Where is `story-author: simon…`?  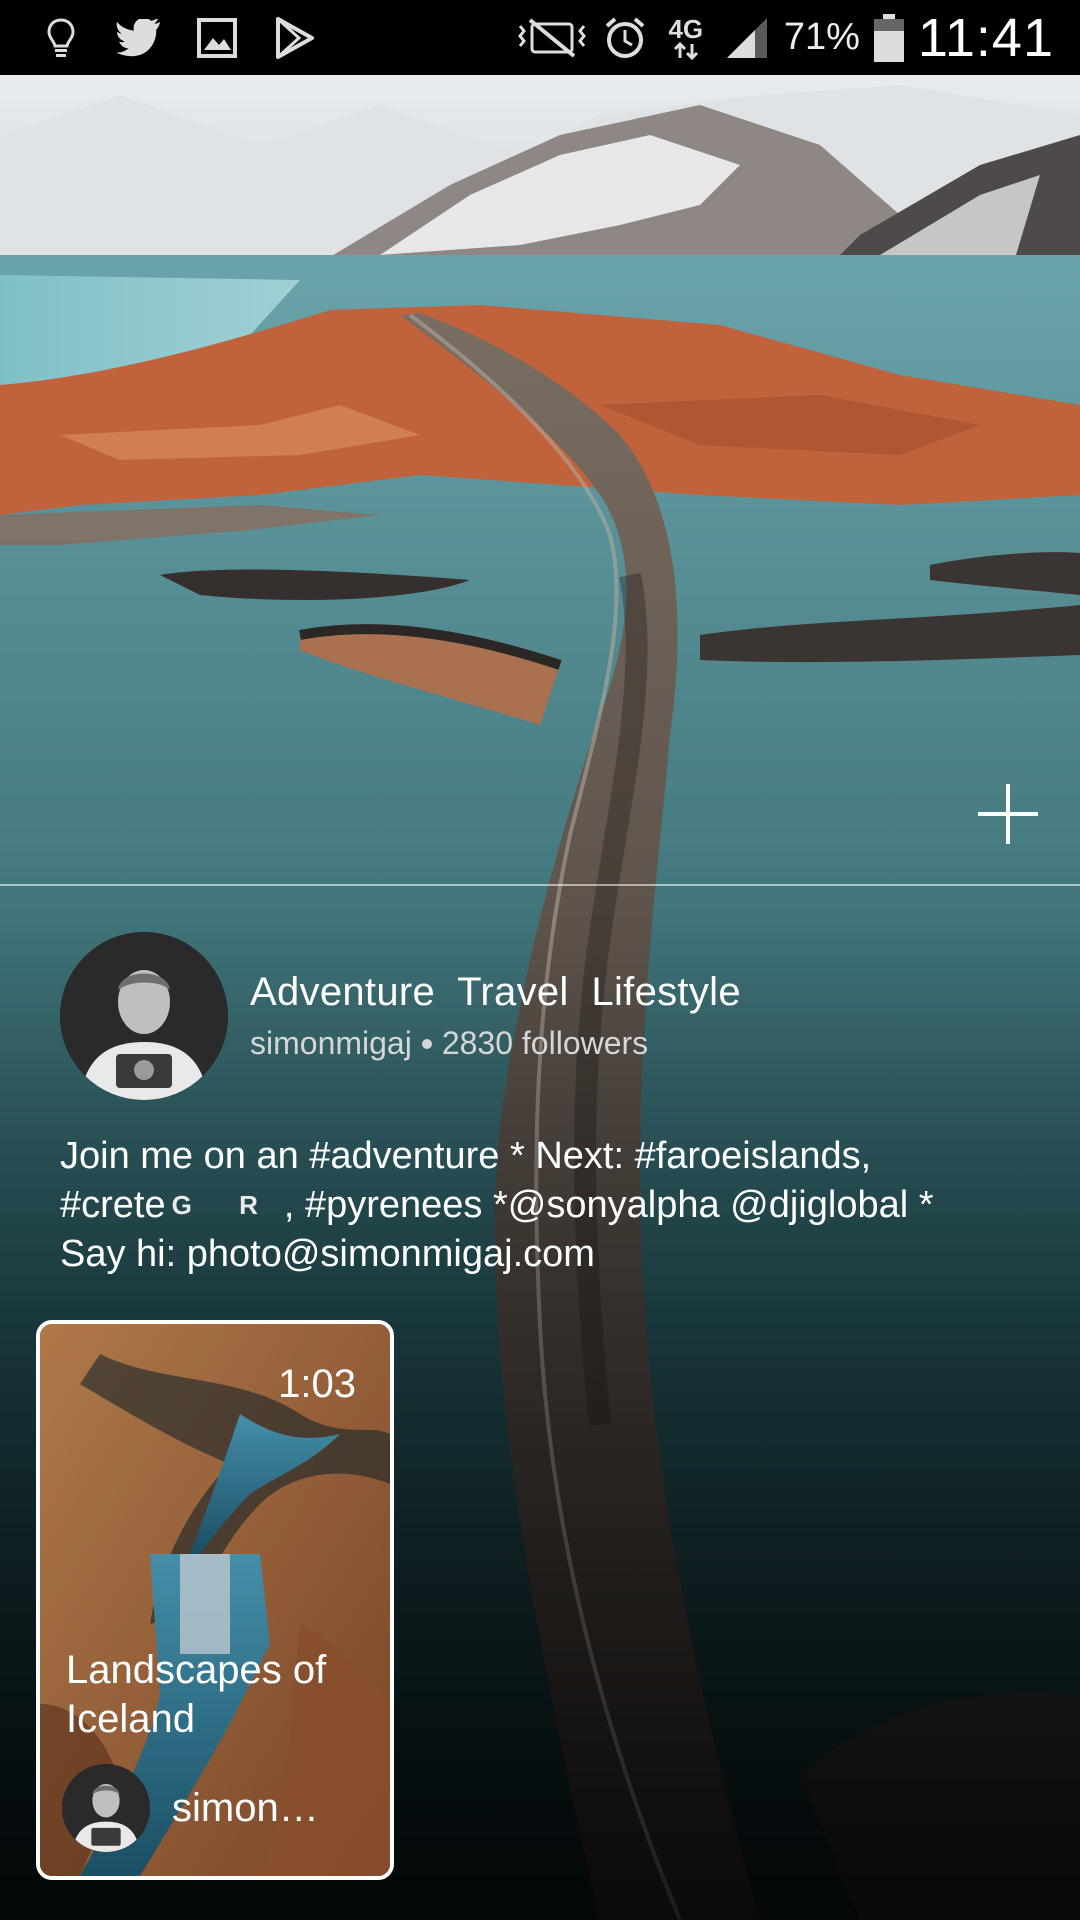
story-author: simon… is located at coordinates (197, 1808).